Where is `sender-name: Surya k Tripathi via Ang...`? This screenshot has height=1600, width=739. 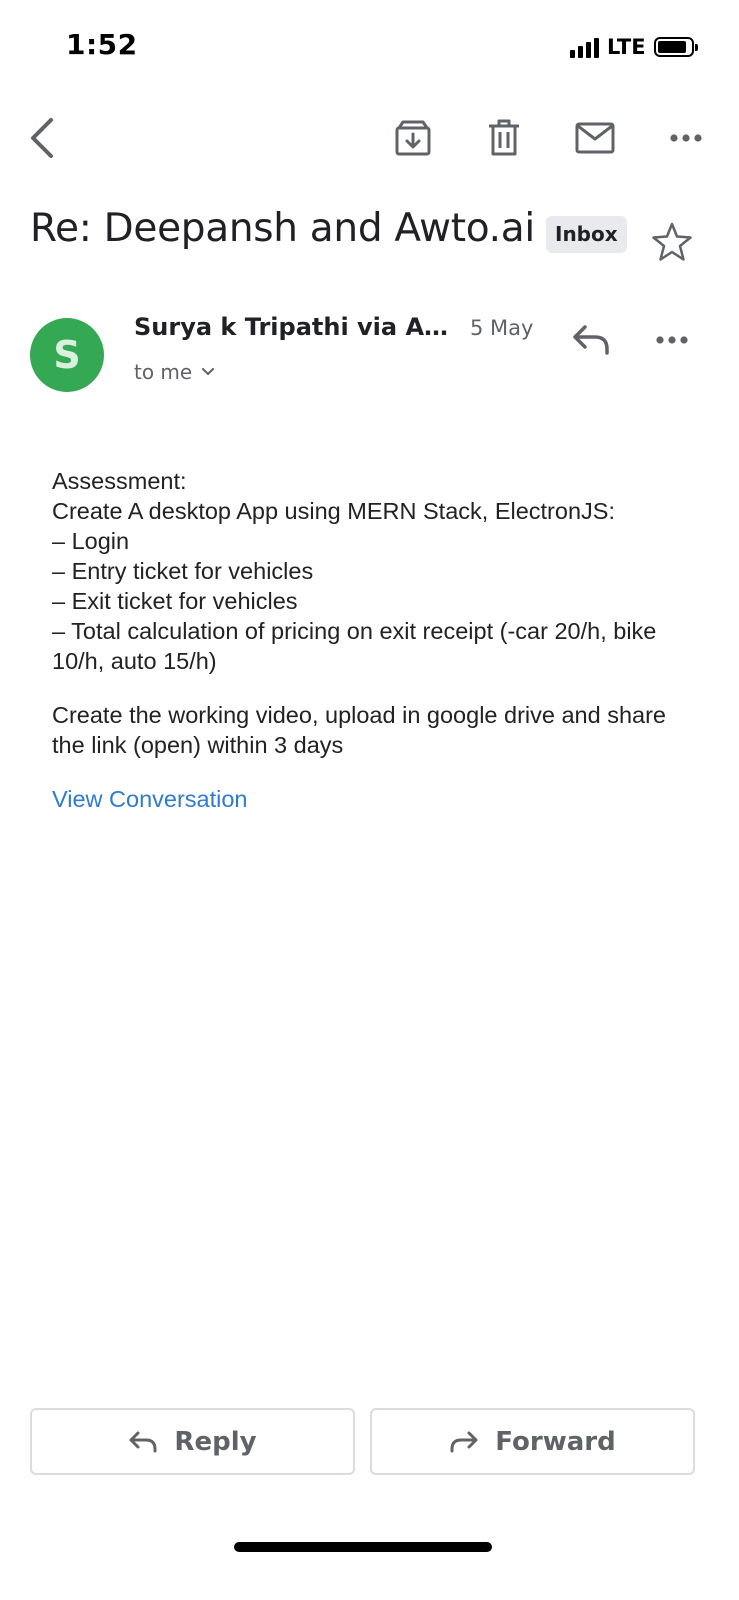 sender-name: Surya k Tripathi via Ang... is located at coordinates (295, 327).